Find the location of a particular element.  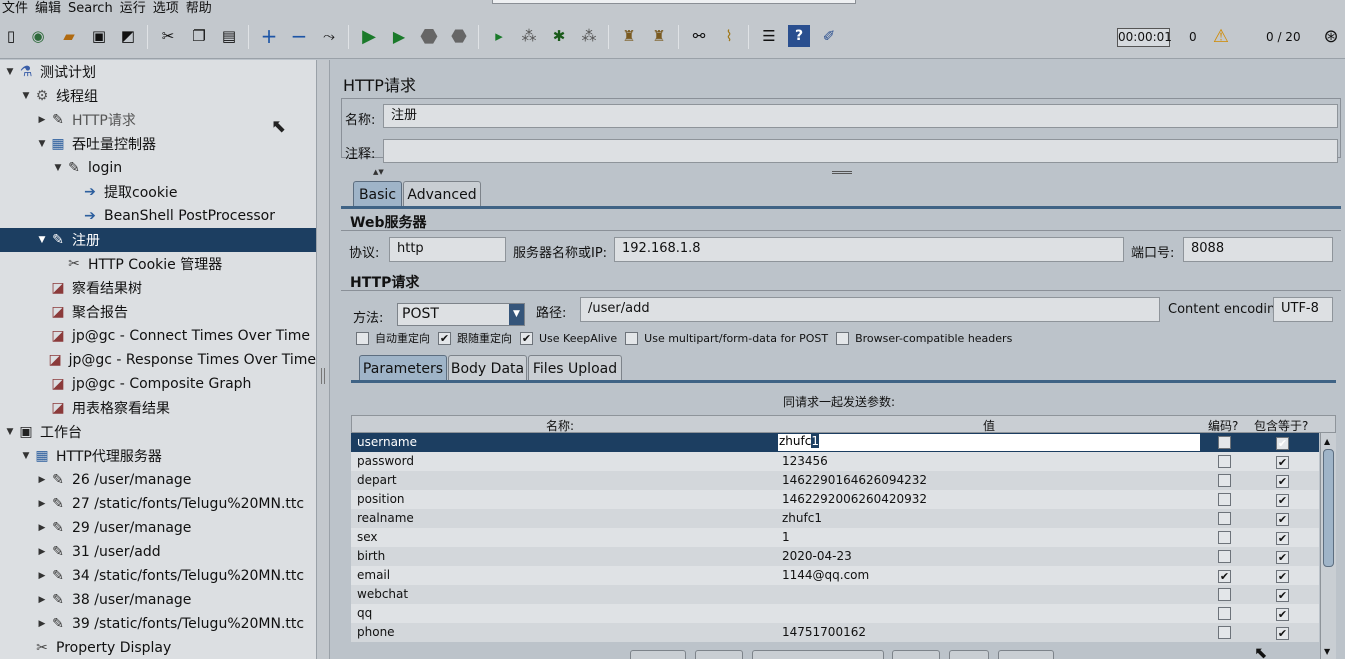

table-row: email 1144@qq.com ✔ ✔ is located at coordinates (835, 575).